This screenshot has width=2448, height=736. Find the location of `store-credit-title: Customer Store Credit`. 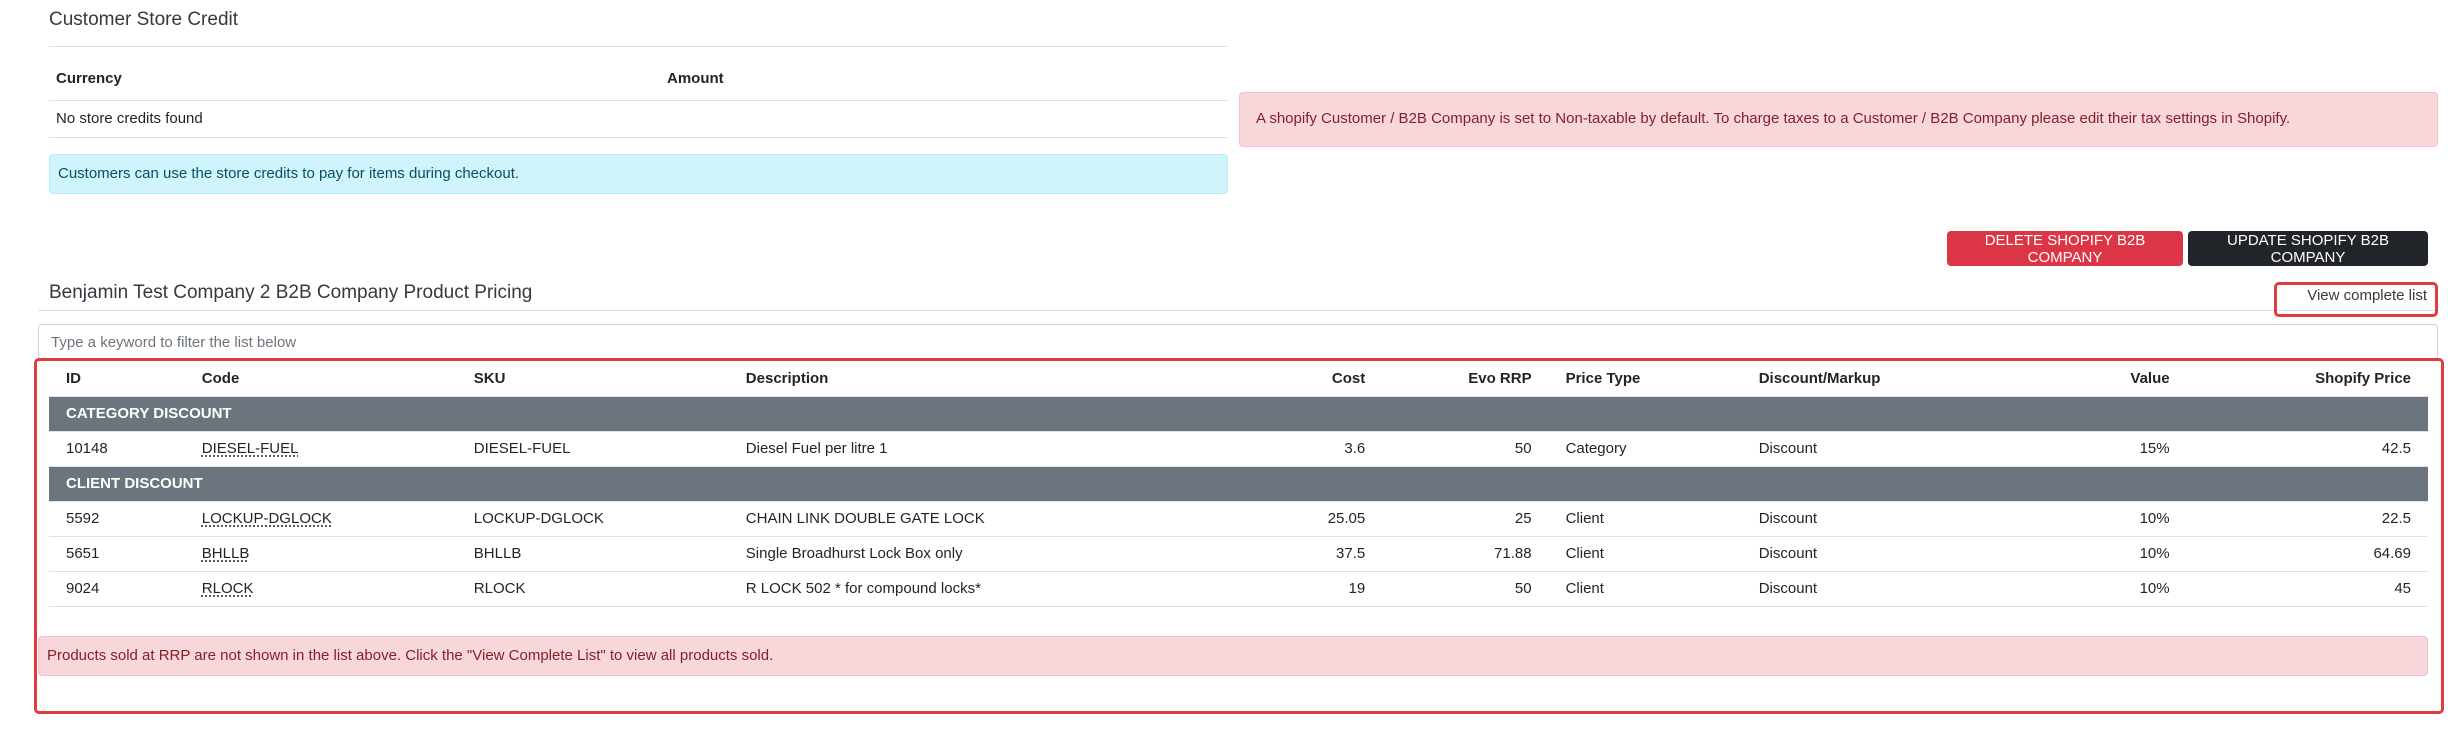

store-credit-title: Customer Store Credit is located at coordinates (144, 19).